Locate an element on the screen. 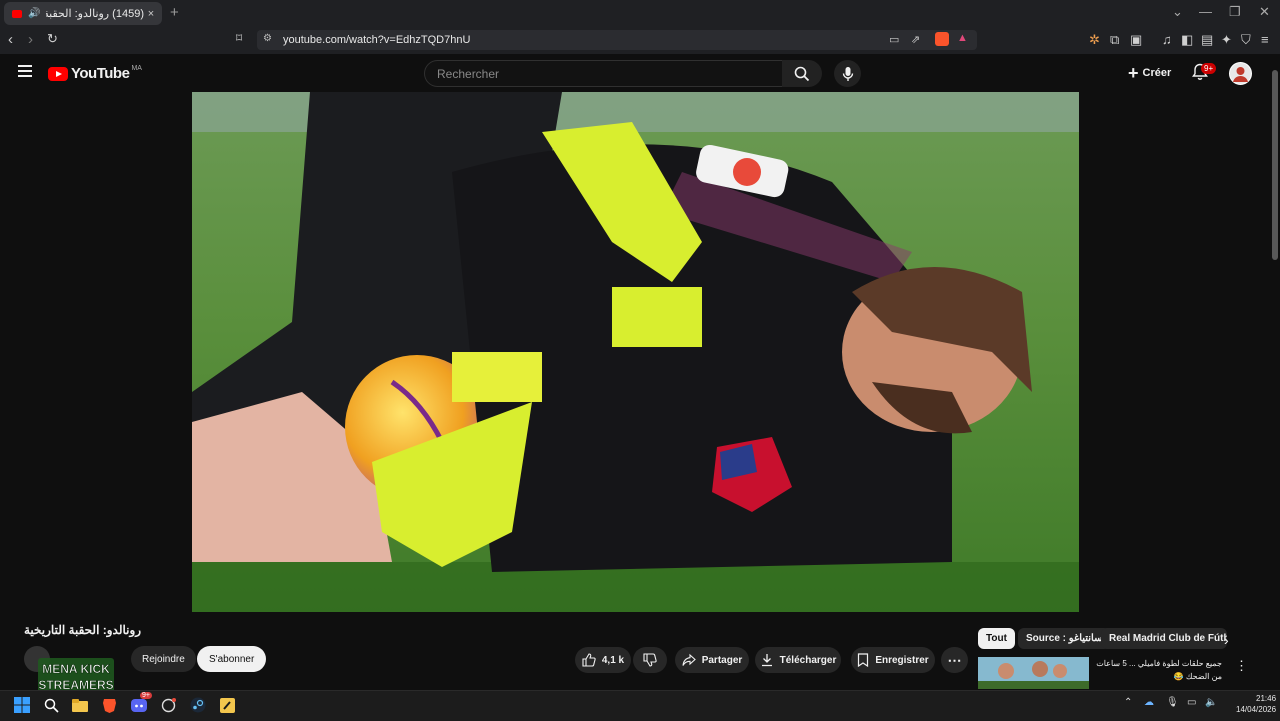 The height and width of the screenshot is (721, 1280). wallet-icon: ▤ is located at coordinates (1207, 40).